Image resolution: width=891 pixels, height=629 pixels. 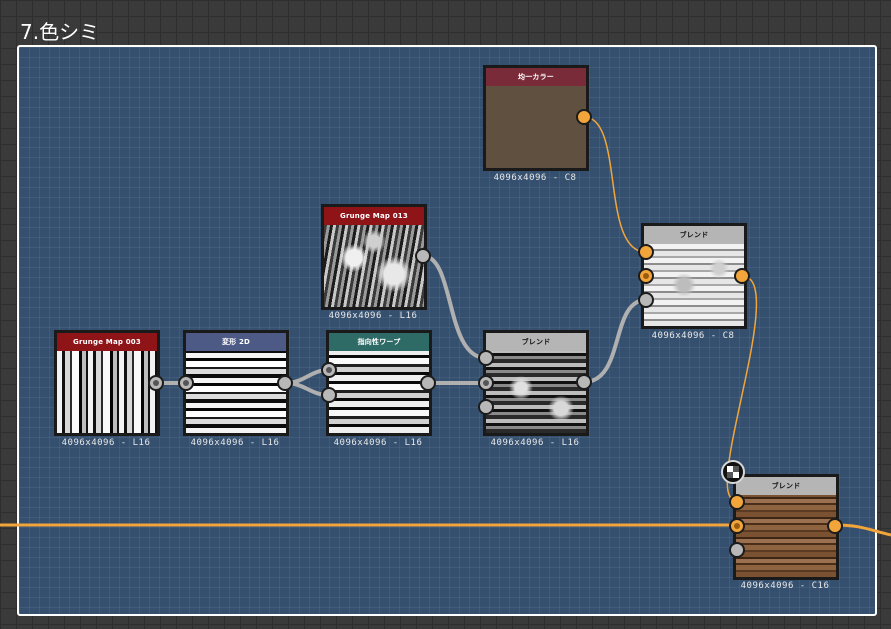 I want to click on node-transform-2d: 変形 2D, so click(x=236, y=383).